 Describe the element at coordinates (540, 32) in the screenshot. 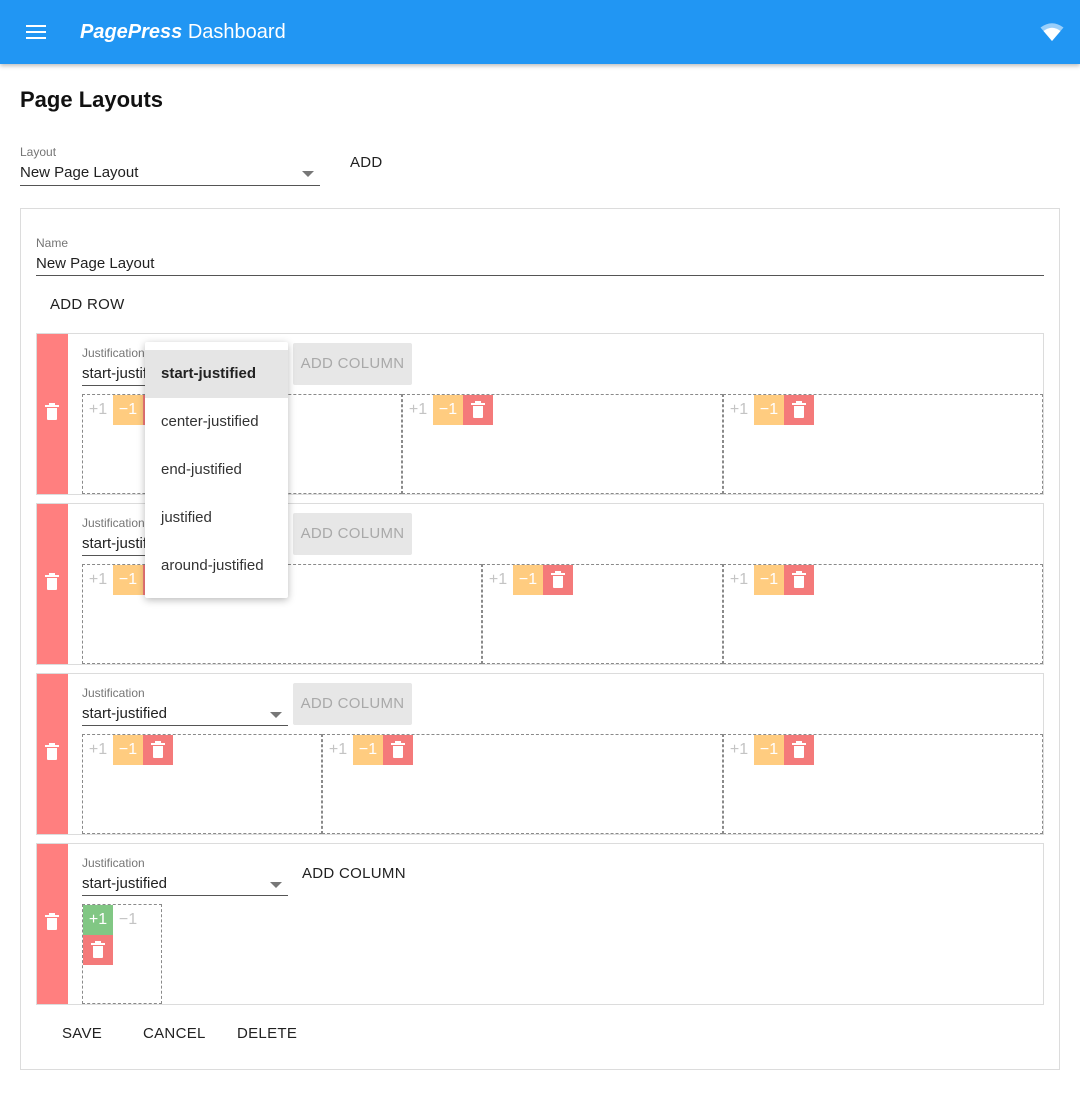

I see `app-bar: PagePress Dashboard` at that location.